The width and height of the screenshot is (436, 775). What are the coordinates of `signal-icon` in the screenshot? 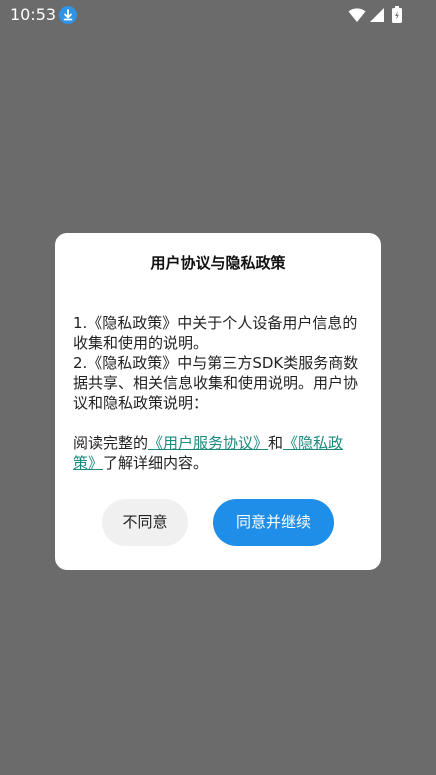 It's located at (377, 17).